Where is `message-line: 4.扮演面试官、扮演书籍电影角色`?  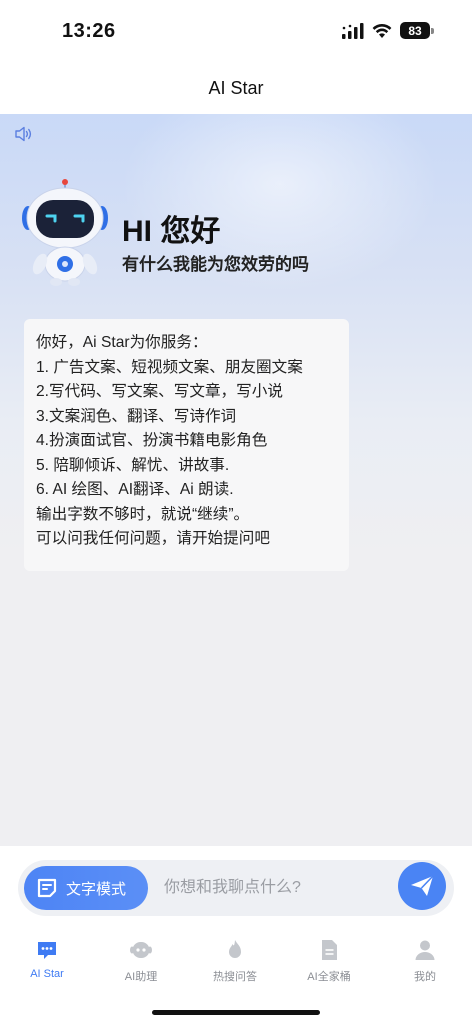 message-line: 4.扮演面试官、扮演书籍电影角色 is located at coordinates (152, 440).